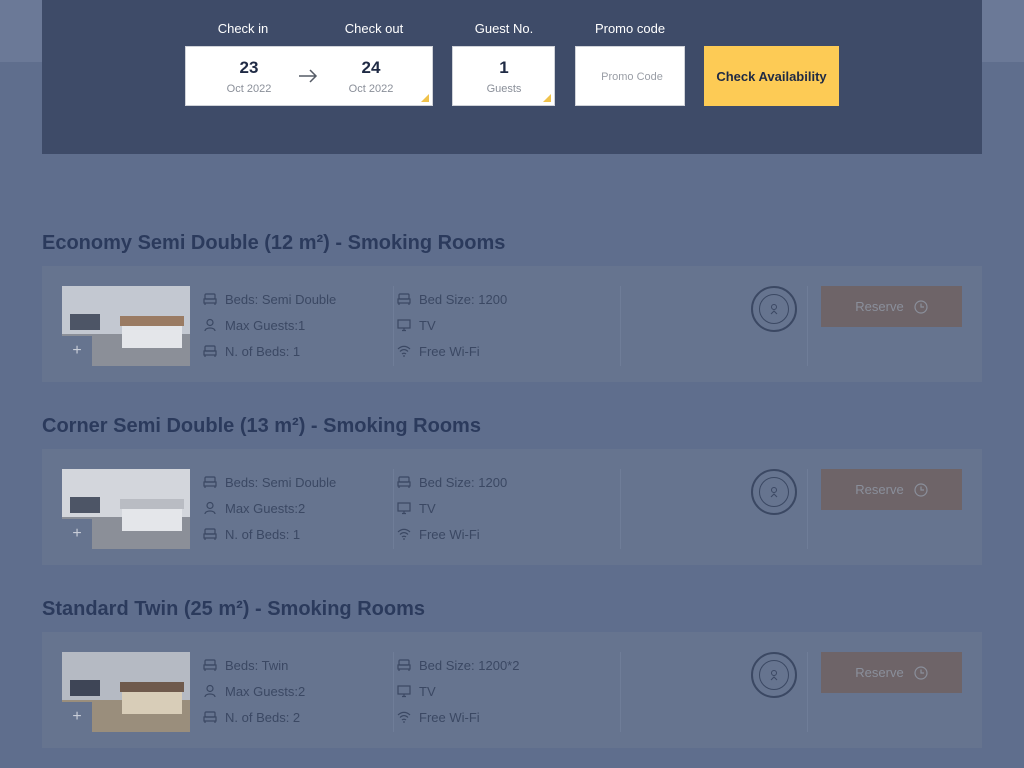  What do you see at coordinates (371, 89) in the screenshot?
I see `checkout-month-year: Oct 2022` at bounding box center [371, 89].